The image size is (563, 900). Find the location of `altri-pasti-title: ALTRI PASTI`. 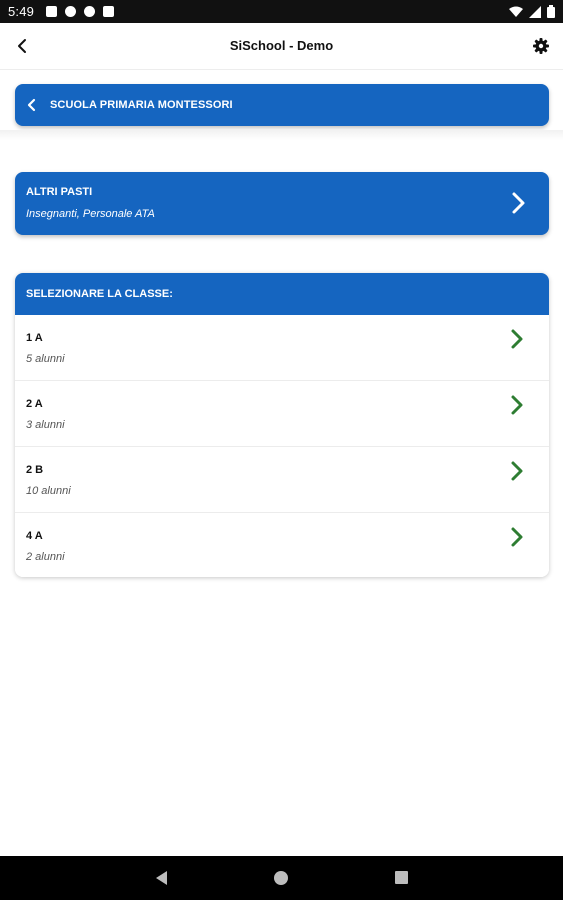

altri-pasti-title: ALTRI PASTI is located at coordinates (59, 192).